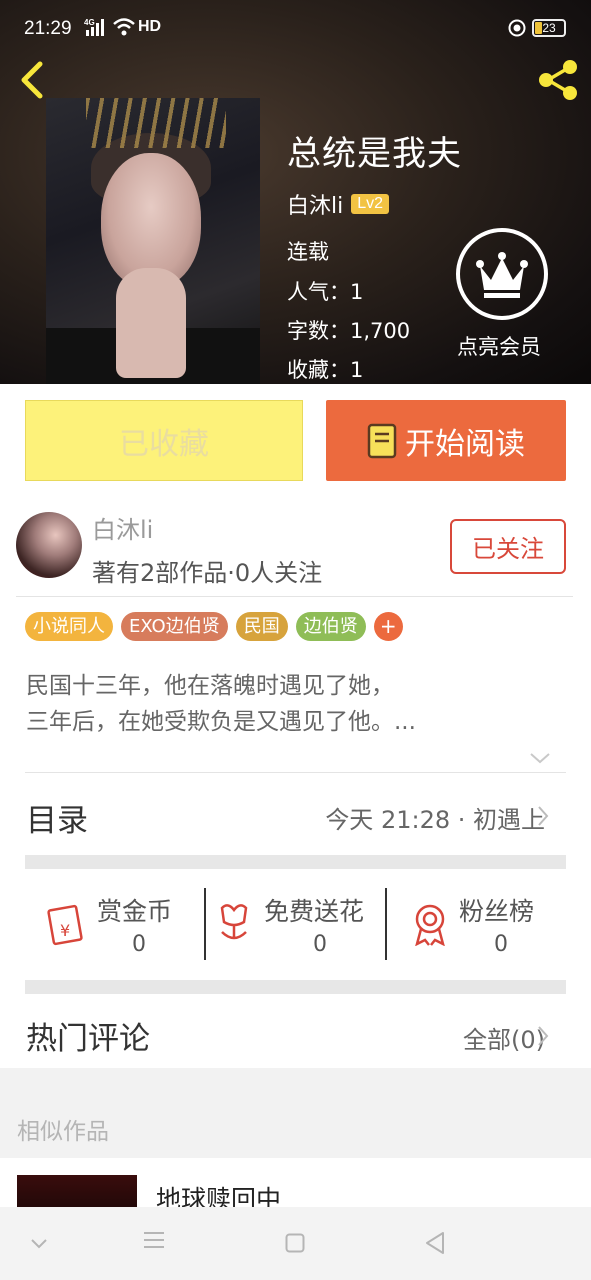 This screenshot has width=591, height=1280. What do you see at coordinates (154, 1240) in the screenshot?
I see `menu-icon` at bounding box center [154, 1240].